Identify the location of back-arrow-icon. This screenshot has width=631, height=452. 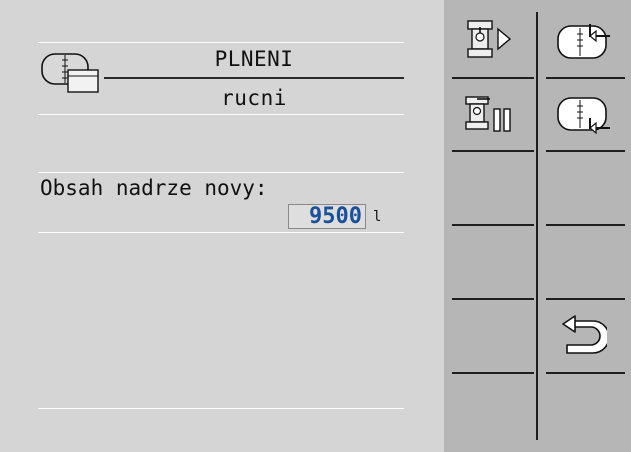
(584, 334).